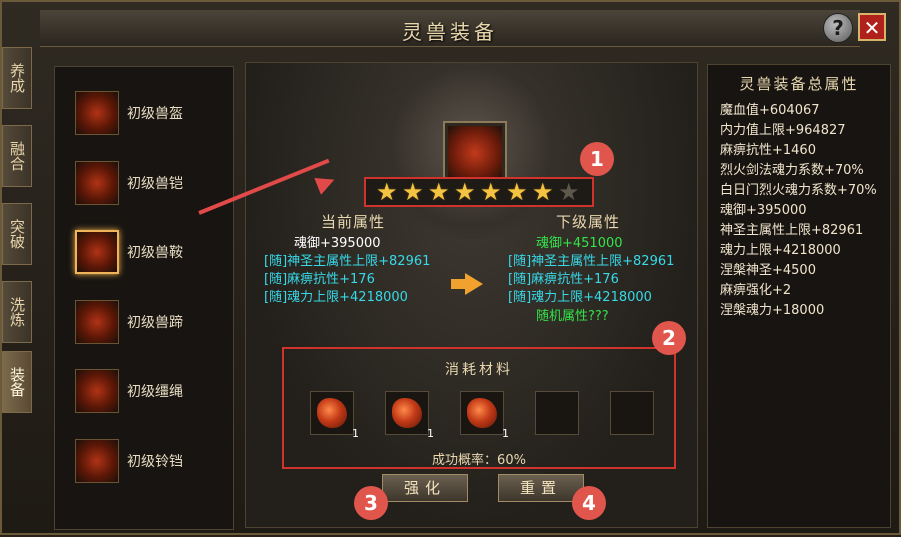 This screenshot has width=901, height=537. I want to click on materials-title: 消耗材料, so click(479, 370).